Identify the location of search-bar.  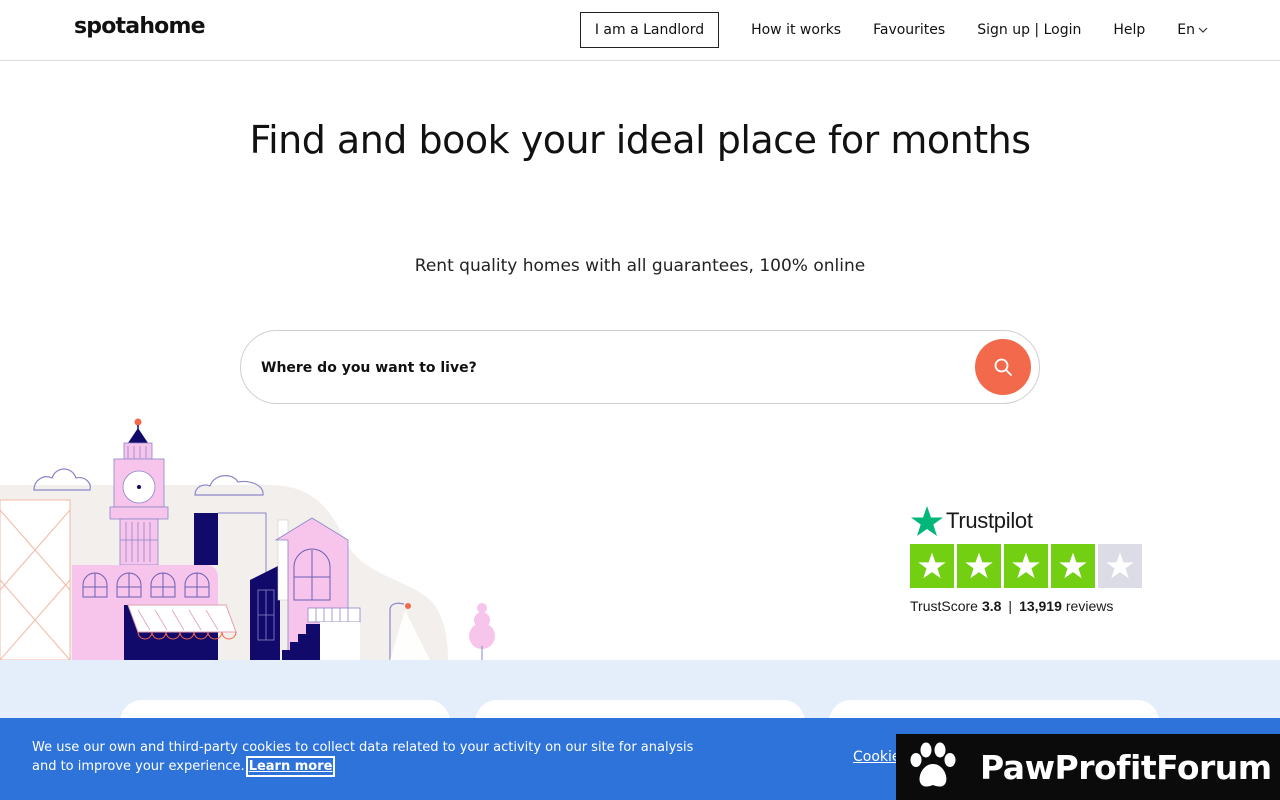
(640, 367).